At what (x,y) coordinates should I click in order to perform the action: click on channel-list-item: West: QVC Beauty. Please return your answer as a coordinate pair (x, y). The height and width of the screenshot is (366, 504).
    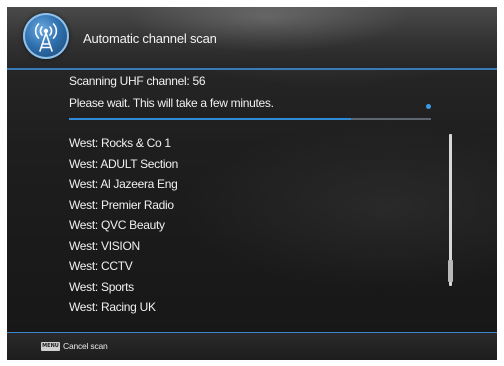
    Looking at the image, I should click on (117, 225).